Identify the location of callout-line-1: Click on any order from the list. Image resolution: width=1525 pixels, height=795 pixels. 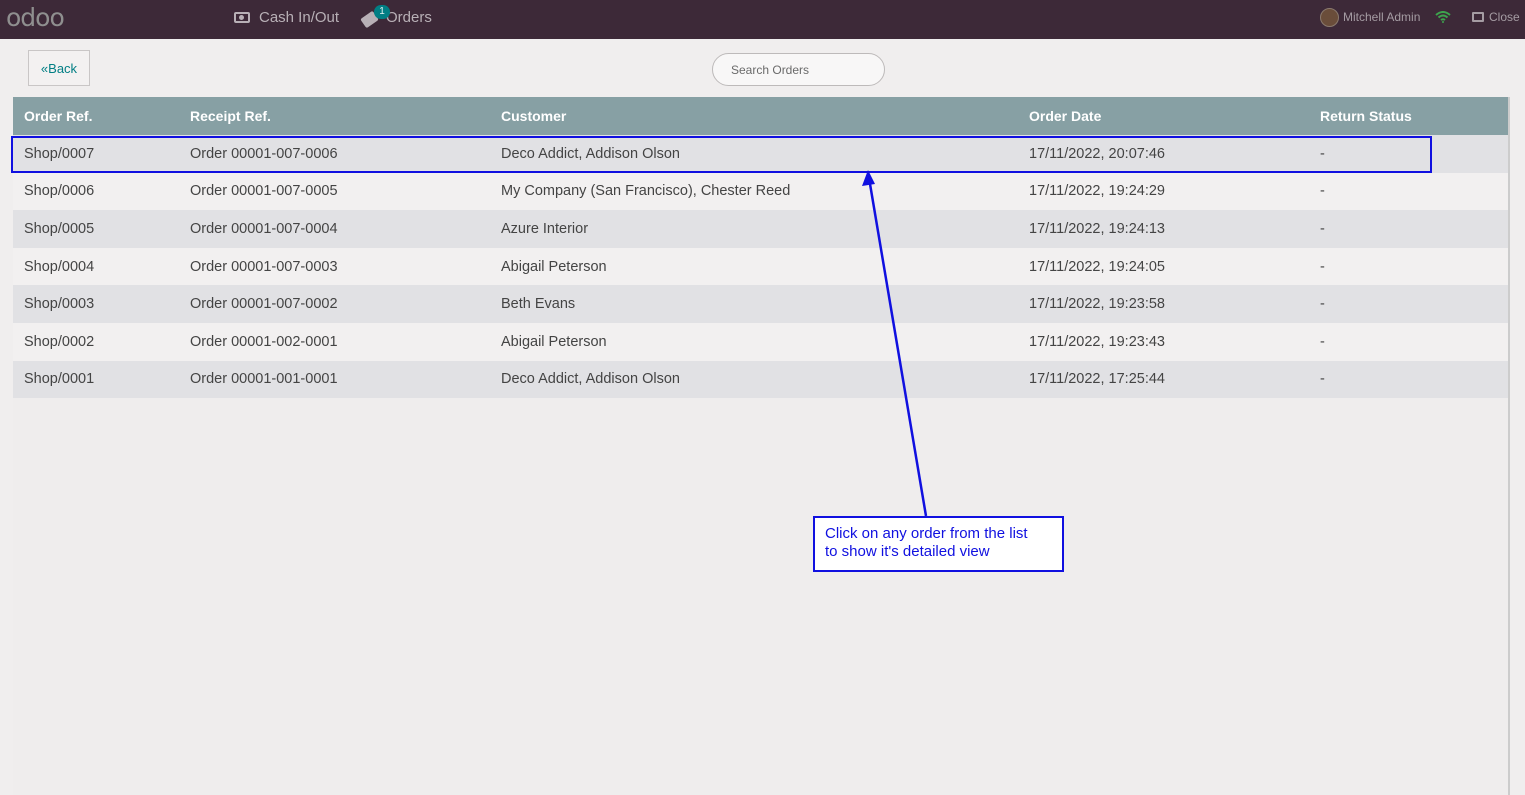
(926, 533).